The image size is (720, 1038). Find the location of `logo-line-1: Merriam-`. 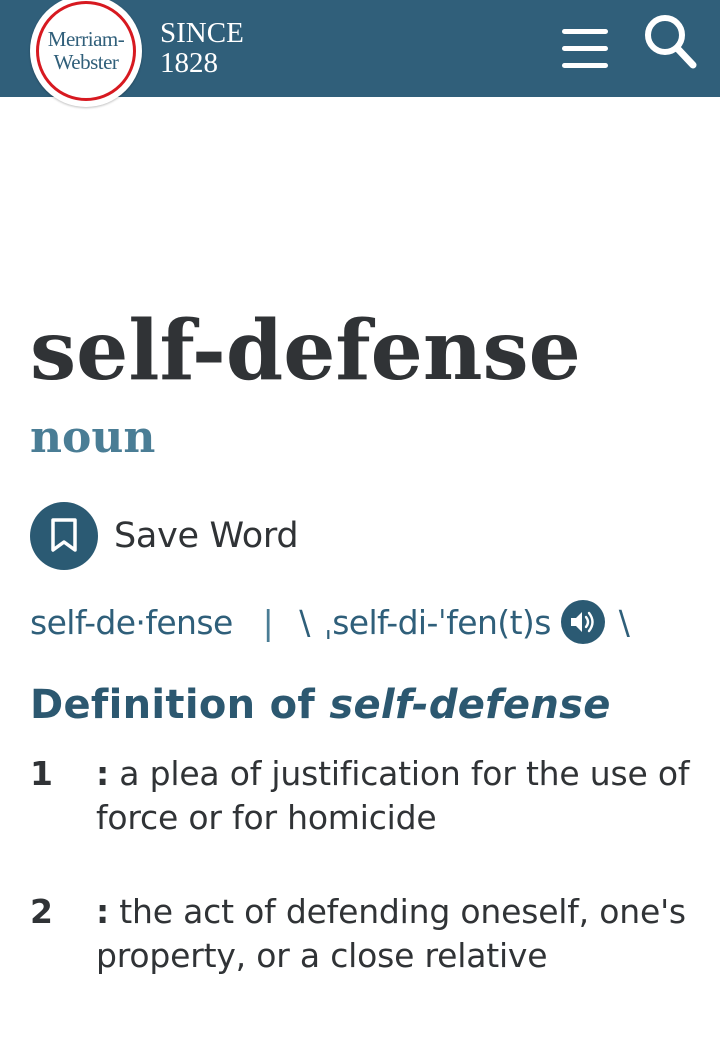

logo-line-1: Merriam- is located at coordinates (86, 39).